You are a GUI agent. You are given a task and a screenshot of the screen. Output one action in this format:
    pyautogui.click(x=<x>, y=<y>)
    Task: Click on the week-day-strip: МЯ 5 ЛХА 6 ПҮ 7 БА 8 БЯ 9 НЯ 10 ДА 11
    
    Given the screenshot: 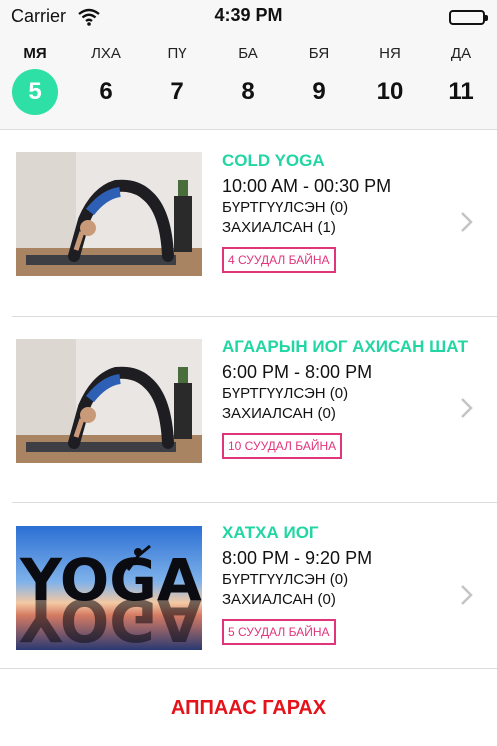 What is the action you would take?
    pyautogui.click(x=248, y=82)
    